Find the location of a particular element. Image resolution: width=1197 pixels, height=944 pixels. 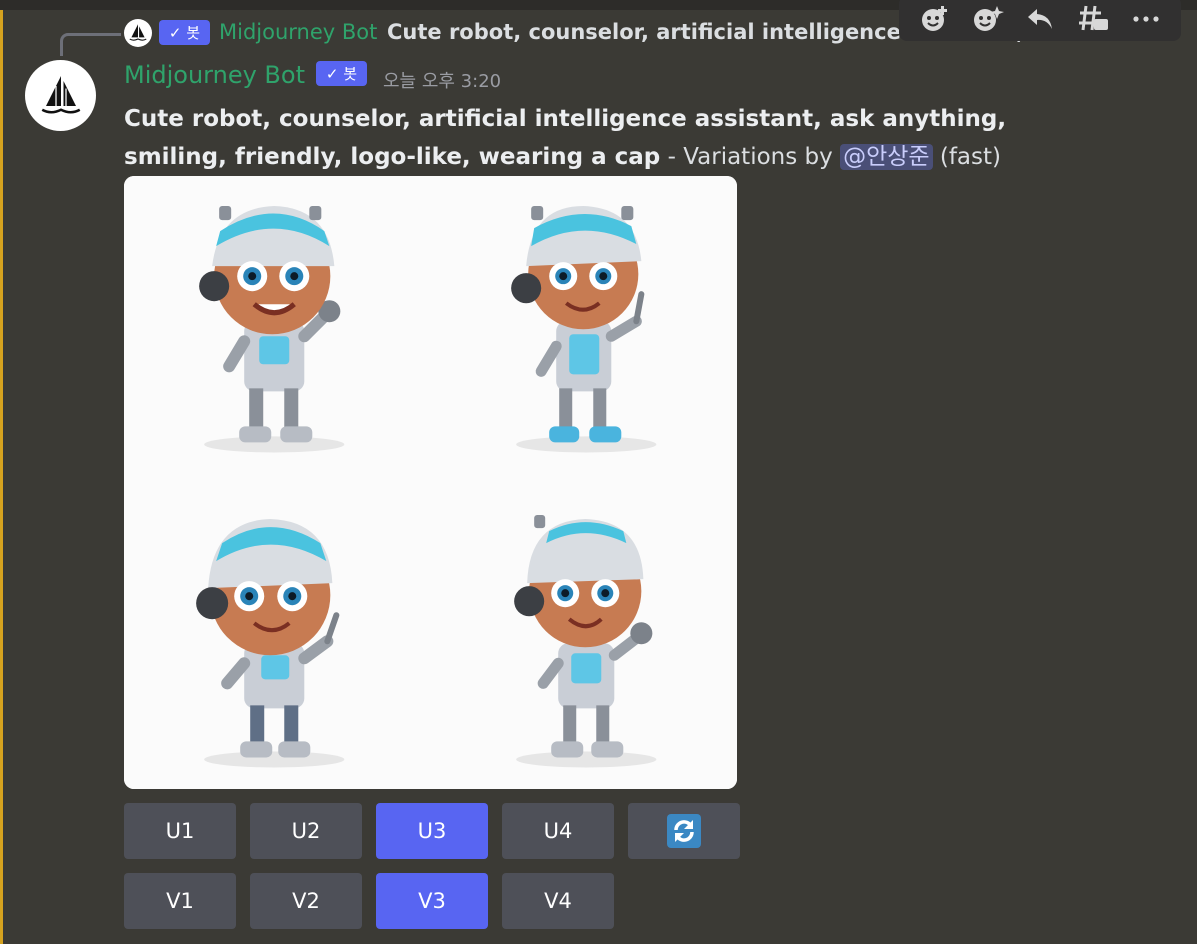

more-options-icon is located at coordinates (1146, 18).